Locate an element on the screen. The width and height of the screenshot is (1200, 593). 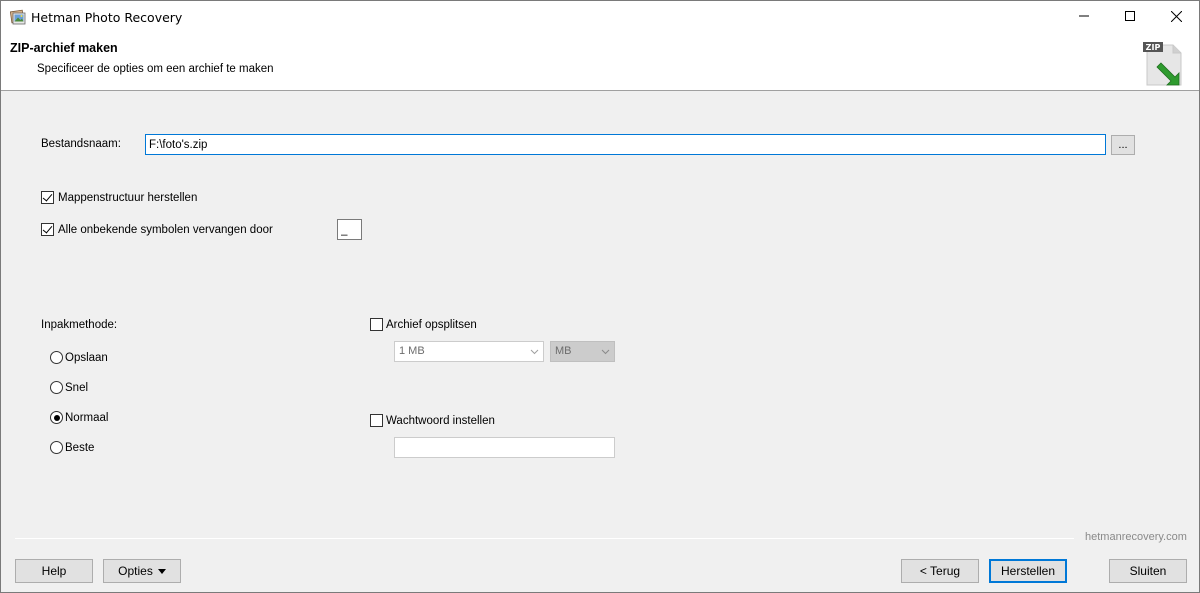
help-button-label: Help is located at coordinates (54, 571).